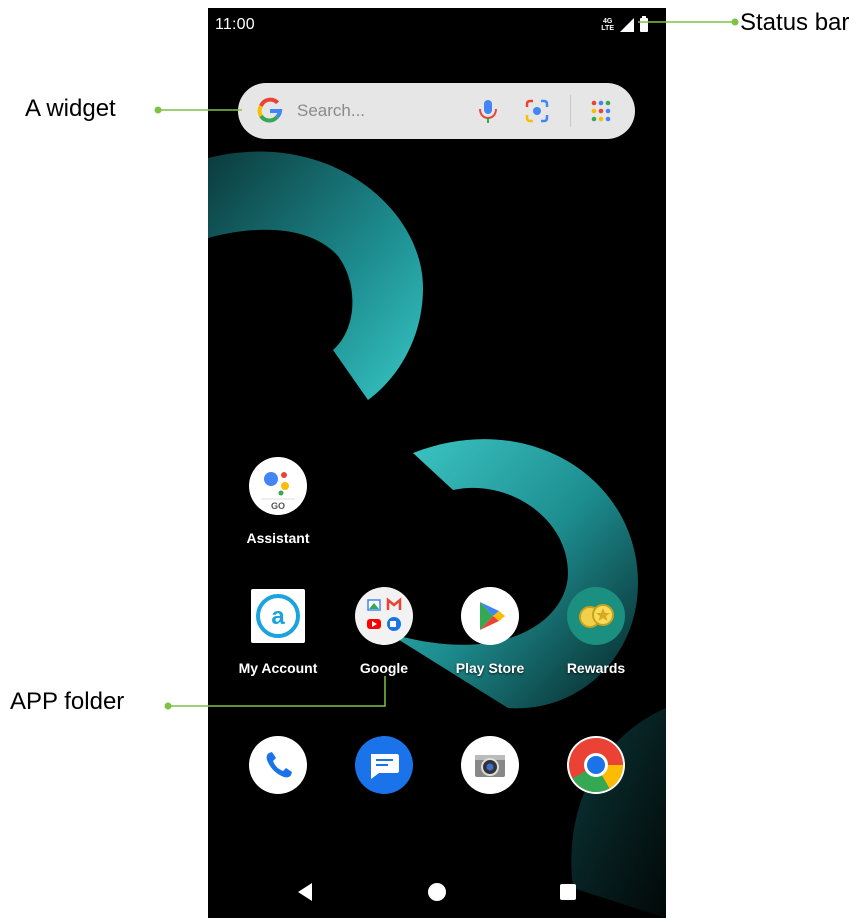 The width and height of the screenshot is (863, 918). What do you see at coordinates (384, 616) in the screenshot?
I see `google-folder-icon` at bounding box center [384, 616].